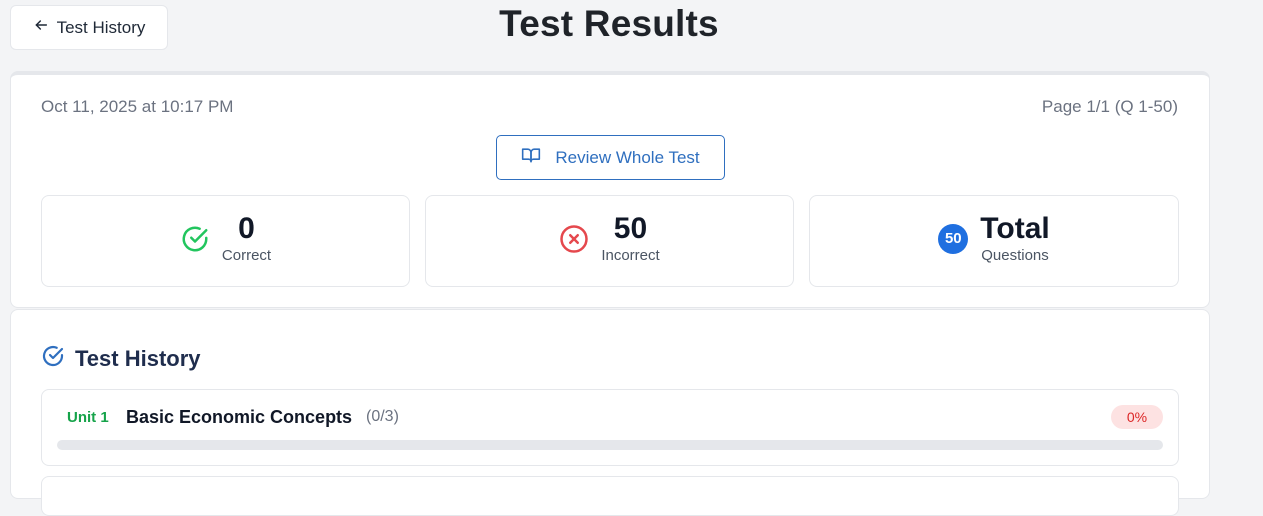 Image resolution: width=1263 pixels, height=516 pixels. What do you see at coordinates (609, 241) in the screenshot?
I see `incorrect-stat-card: 50 Incorrect` at bounding box center [609, 241].